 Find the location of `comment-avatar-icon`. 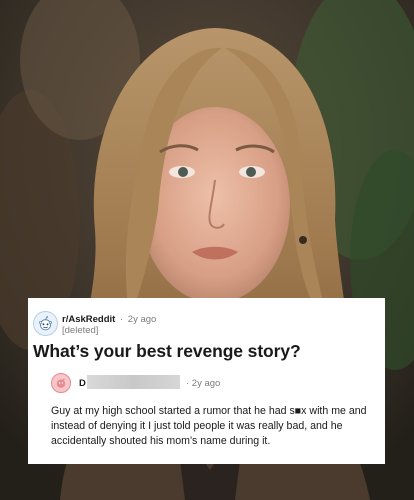

comment-avatar-icon is located at coordinates (61, 383).